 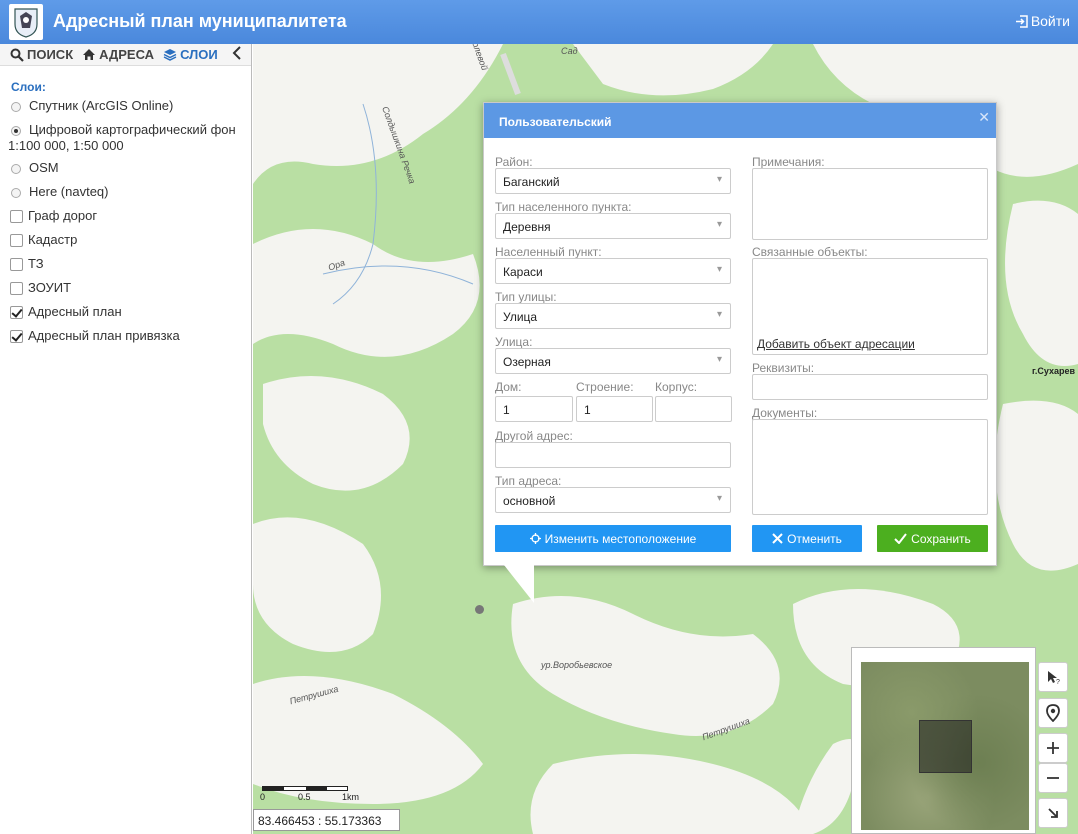 I want to click on coat-of-arms-logo, so click(x=26, y=22).